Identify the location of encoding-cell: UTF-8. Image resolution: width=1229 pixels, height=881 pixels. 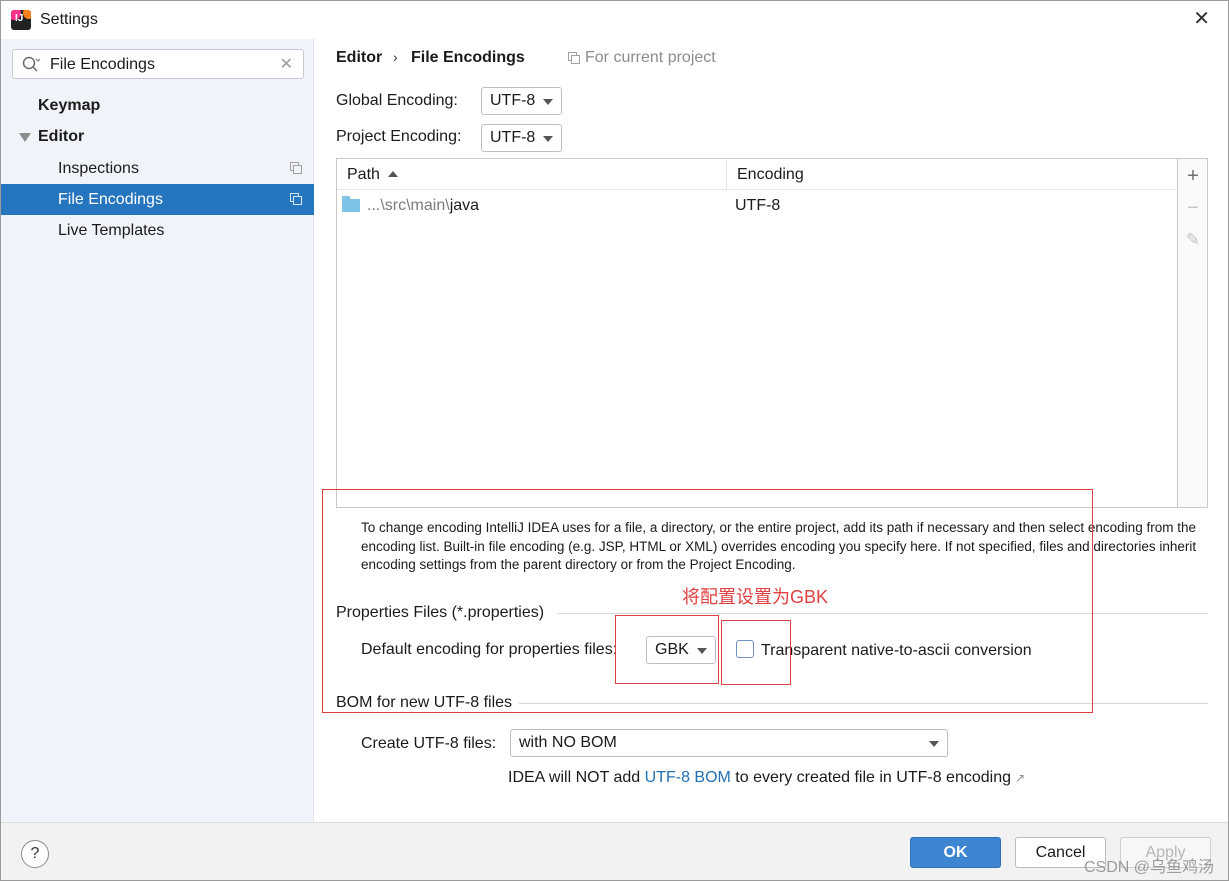
(757, 206).